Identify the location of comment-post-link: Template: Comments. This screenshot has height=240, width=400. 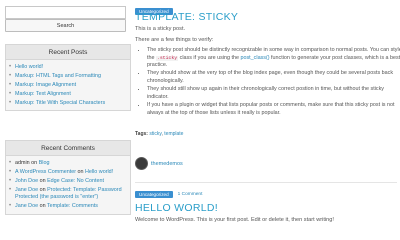
(72, 206).